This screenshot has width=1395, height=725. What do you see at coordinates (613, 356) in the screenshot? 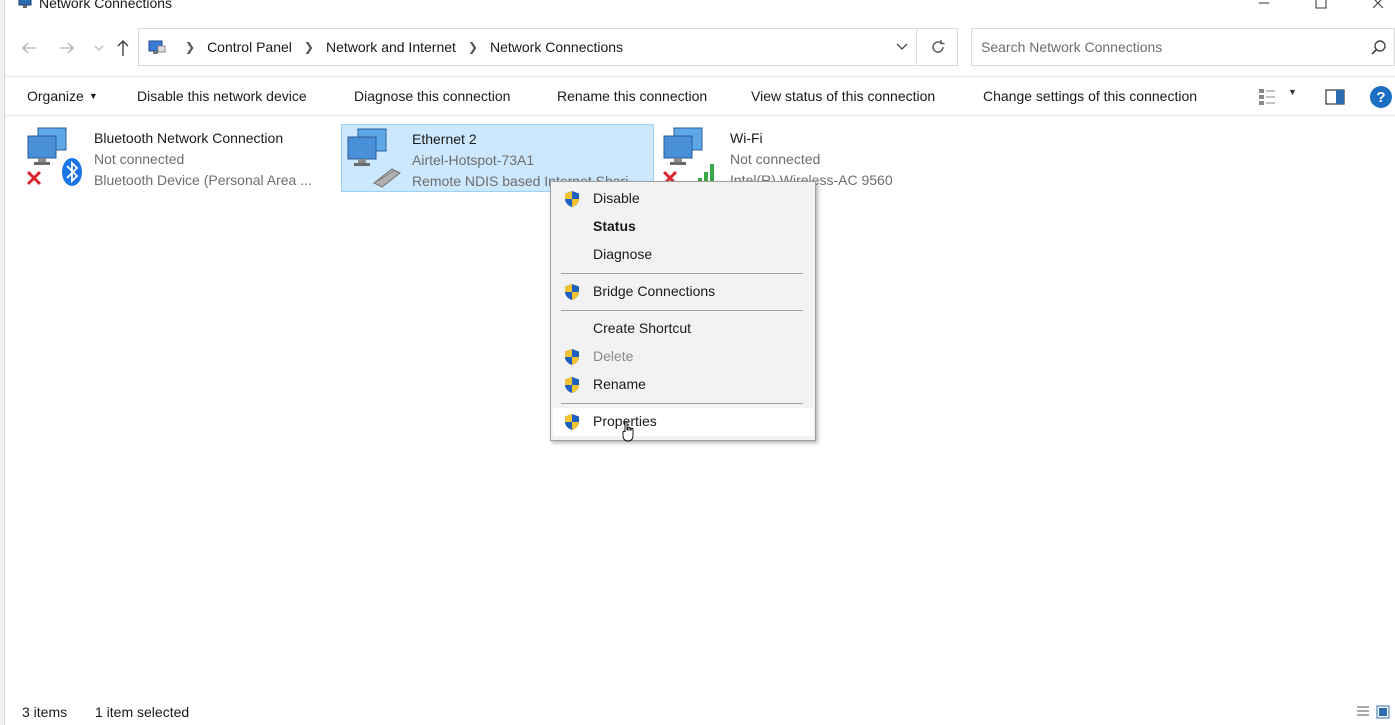
I see `menu-item-label: Delete` at bounding box center [613, 356].